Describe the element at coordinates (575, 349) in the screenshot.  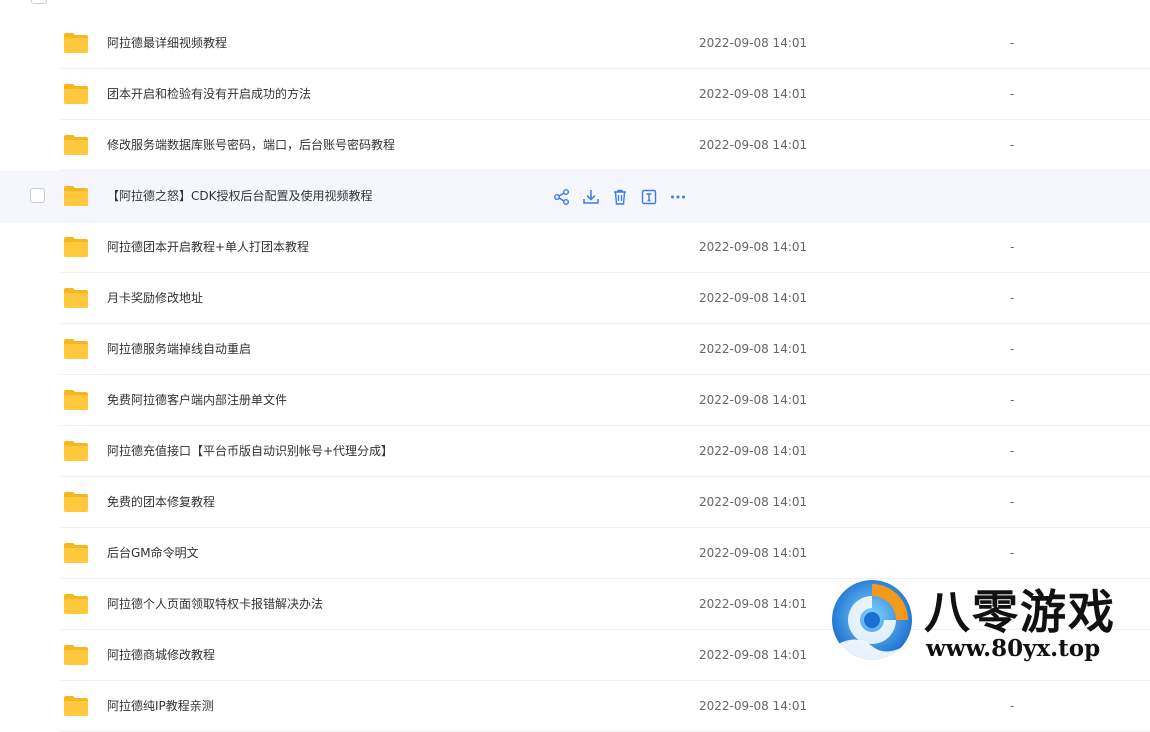
I see `file-row: 阿拉德服务端掉线自动重启 2022-09-08 14:01 -` at that location.